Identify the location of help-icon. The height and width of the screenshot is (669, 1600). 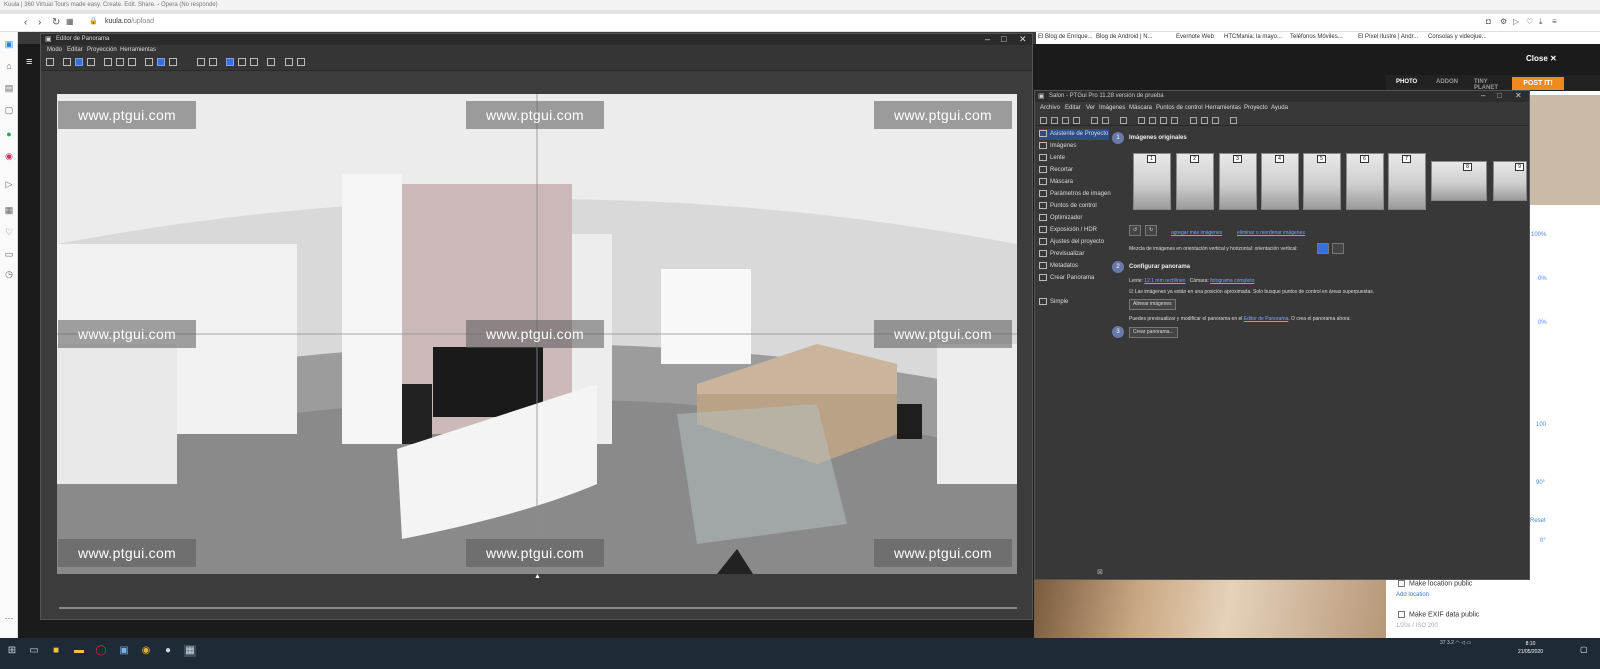
(301, 62).